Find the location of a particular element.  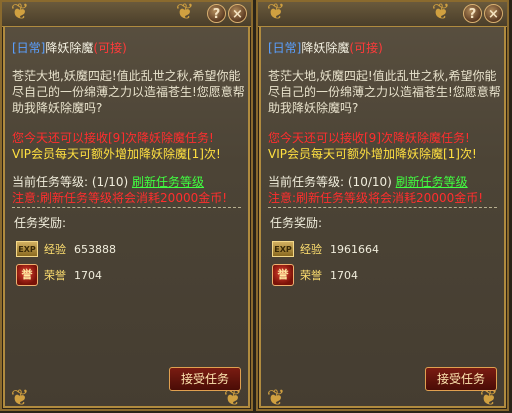

exp-value: 1961664 is located at coordinates (354, 249).